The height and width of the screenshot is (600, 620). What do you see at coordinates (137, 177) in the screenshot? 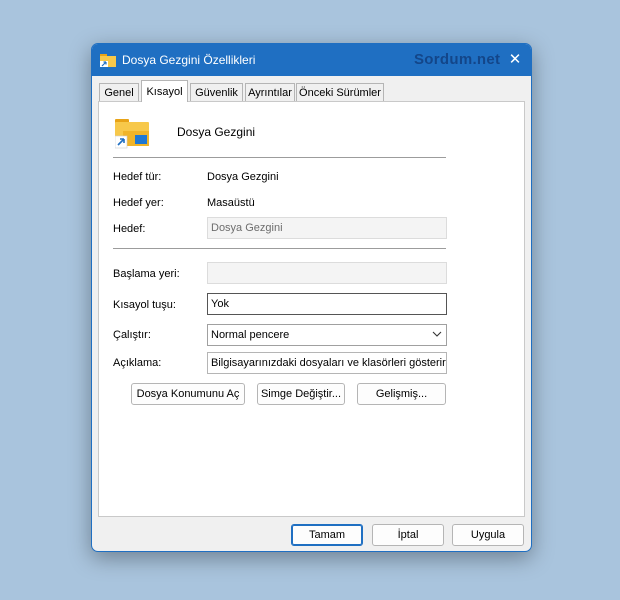
I see `target-type-label: Hedef tür:` at bounding box center [137, 177].